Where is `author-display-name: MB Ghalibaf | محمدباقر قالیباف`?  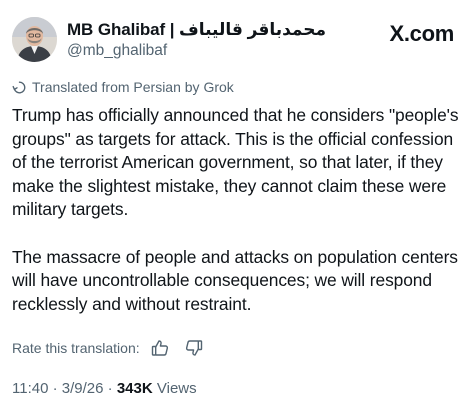
author-display-name: MB Ghalibaf | محمدباقر قالیباف is located at coordinates (196, 30).